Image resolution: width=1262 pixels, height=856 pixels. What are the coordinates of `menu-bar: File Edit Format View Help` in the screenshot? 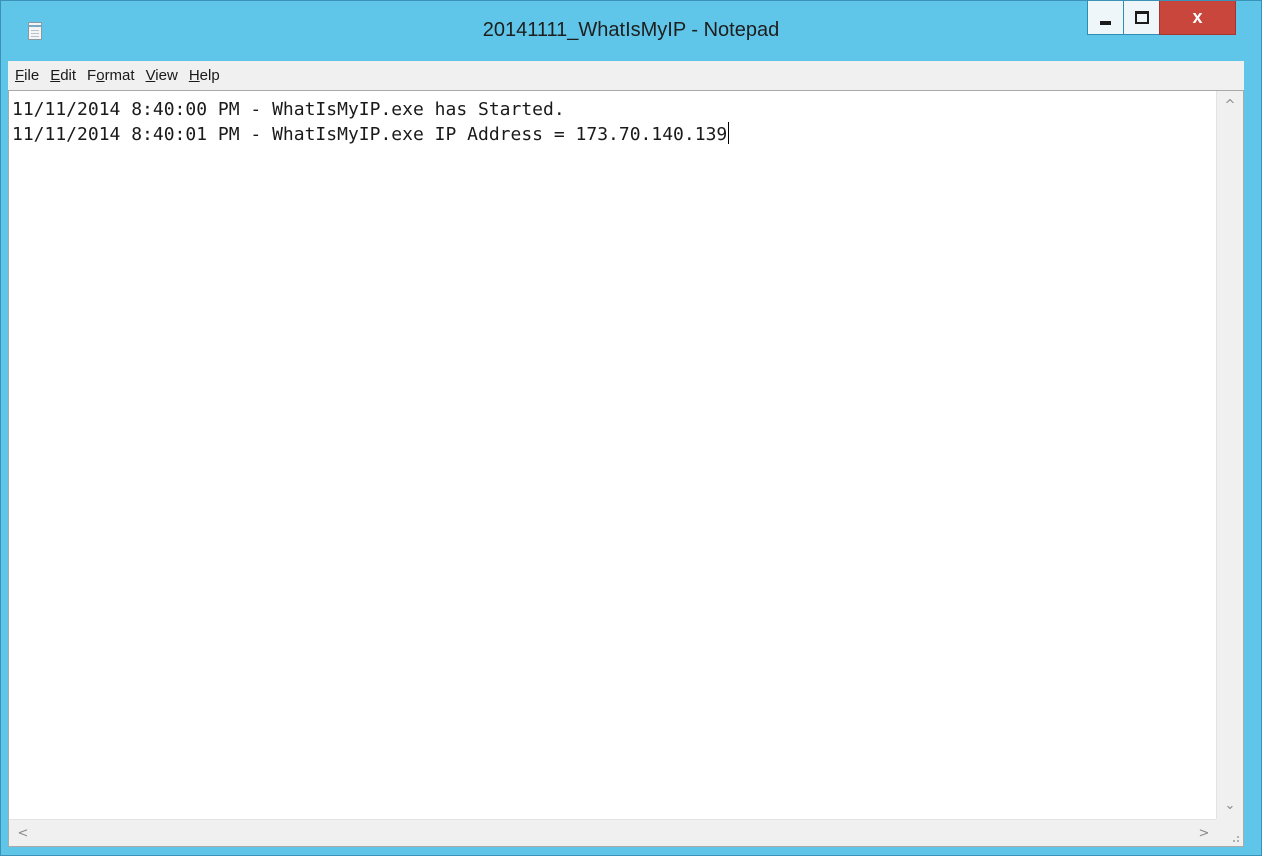 It's located at (626, 75).